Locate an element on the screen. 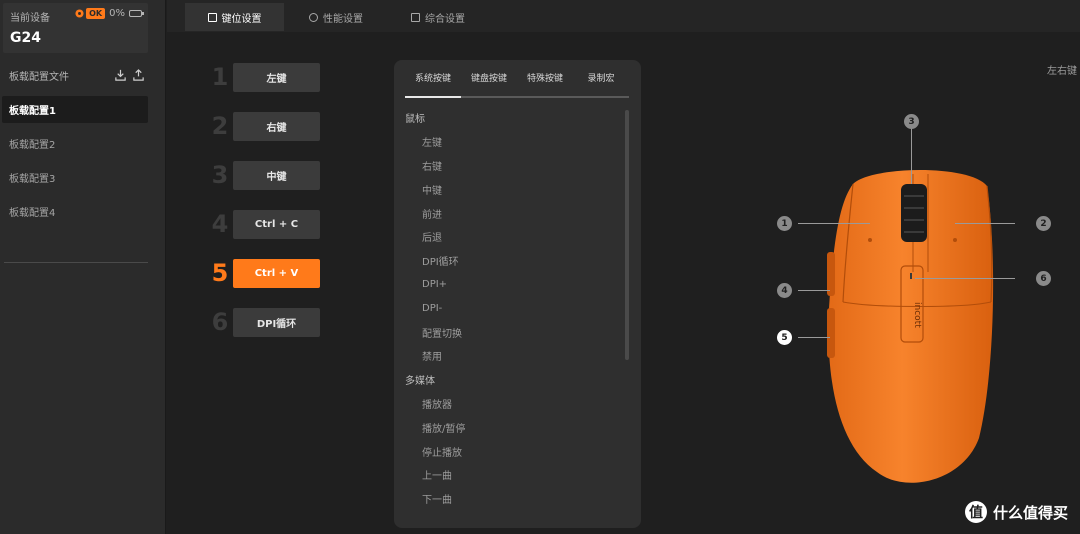  profile-item-4: 板载配置4 is located at coordinates (75, 211).